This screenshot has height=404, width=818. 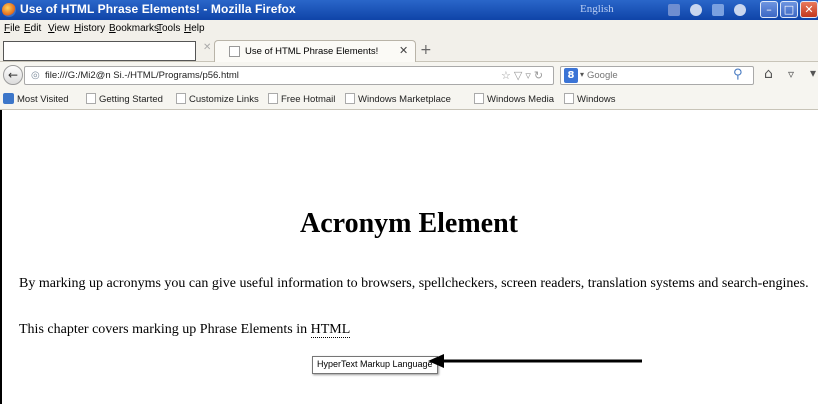 I want to click on page-heading: Acronym Element, so click(x=409, y=223).